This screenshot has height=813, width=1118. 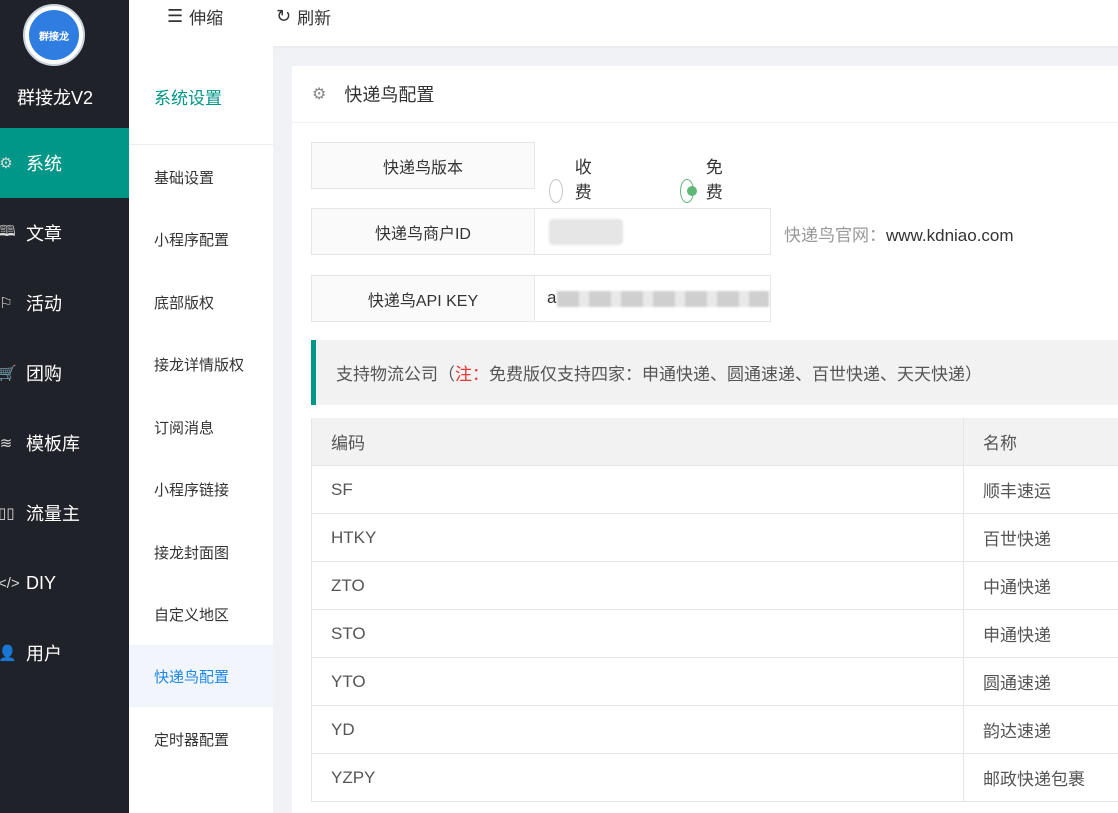 I want to click on book-icon: 🕮, so click(x=8, y=231).